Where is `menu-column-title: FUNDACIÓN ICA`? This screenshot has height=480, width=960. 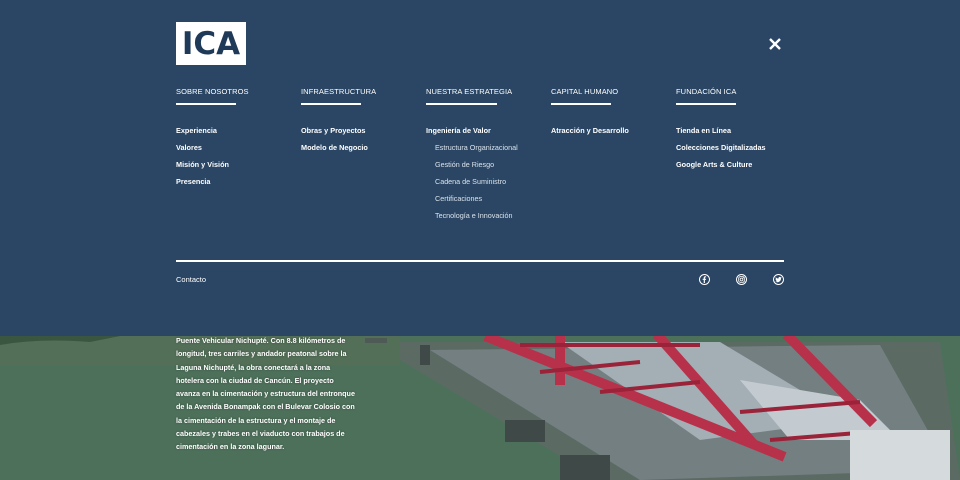
menu-column-title: FUNDACIÓN ICA is located at coordinates (736, 92).